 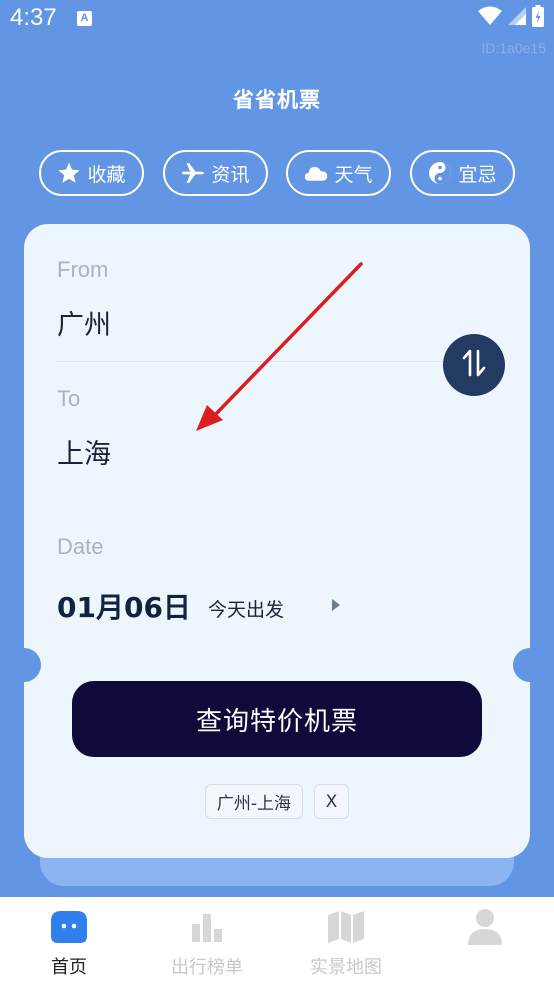 What do you see at coordinates (538, 18) in the screenshot?
I see `battery-icon` at bounding box center [538, 18].